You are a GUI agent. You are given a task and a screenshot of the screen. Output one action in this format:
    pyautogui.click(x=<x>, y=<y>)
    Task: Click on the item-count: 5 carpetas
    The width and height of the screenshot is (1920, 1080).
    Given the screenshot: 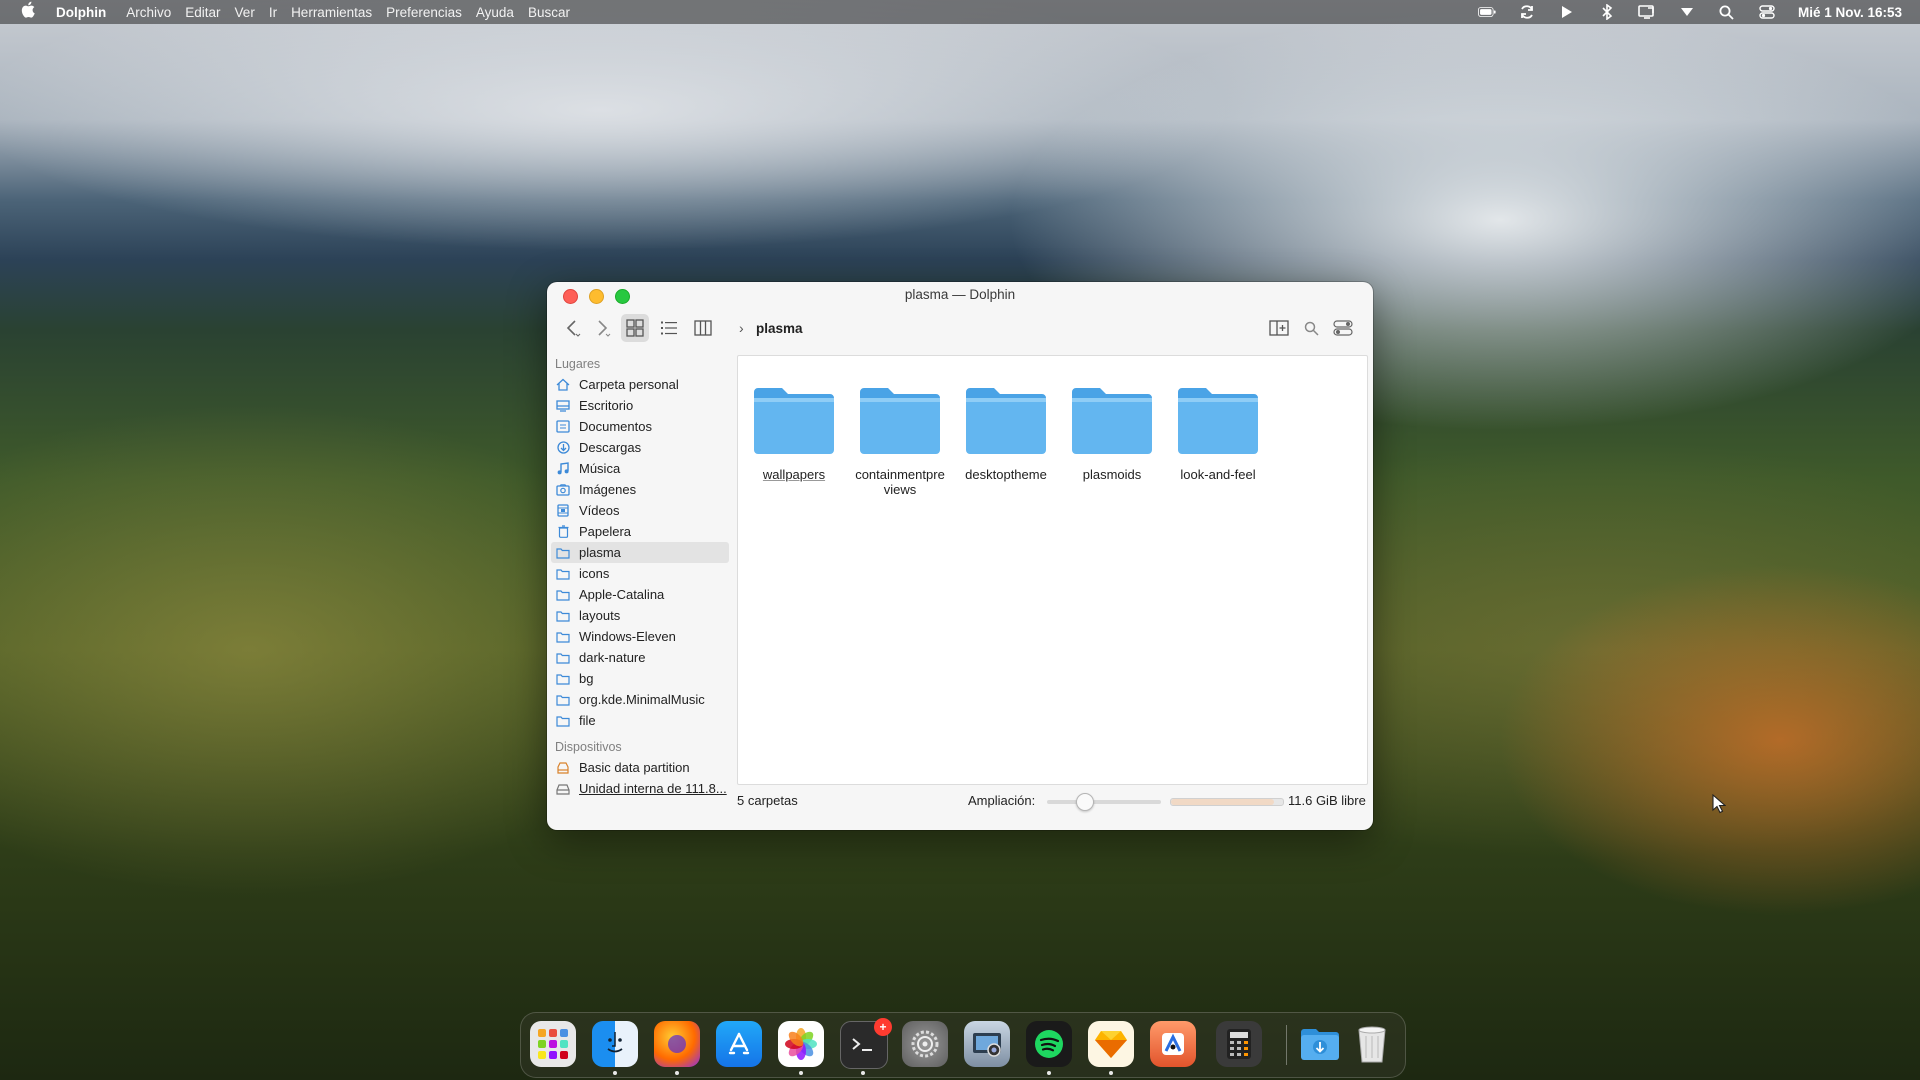 What is the action you would take?
    pyautogui.click(x=767, y=800)
    